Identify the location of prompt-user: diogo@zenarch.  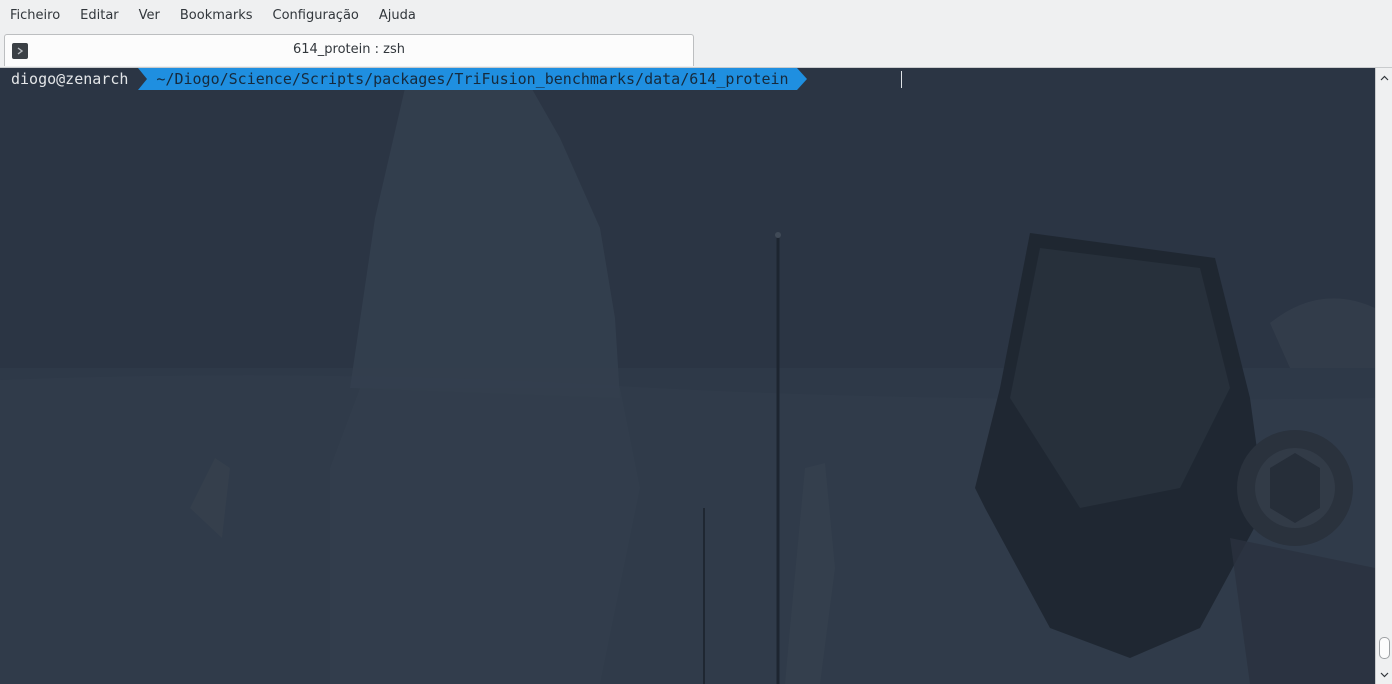
(70, 79).